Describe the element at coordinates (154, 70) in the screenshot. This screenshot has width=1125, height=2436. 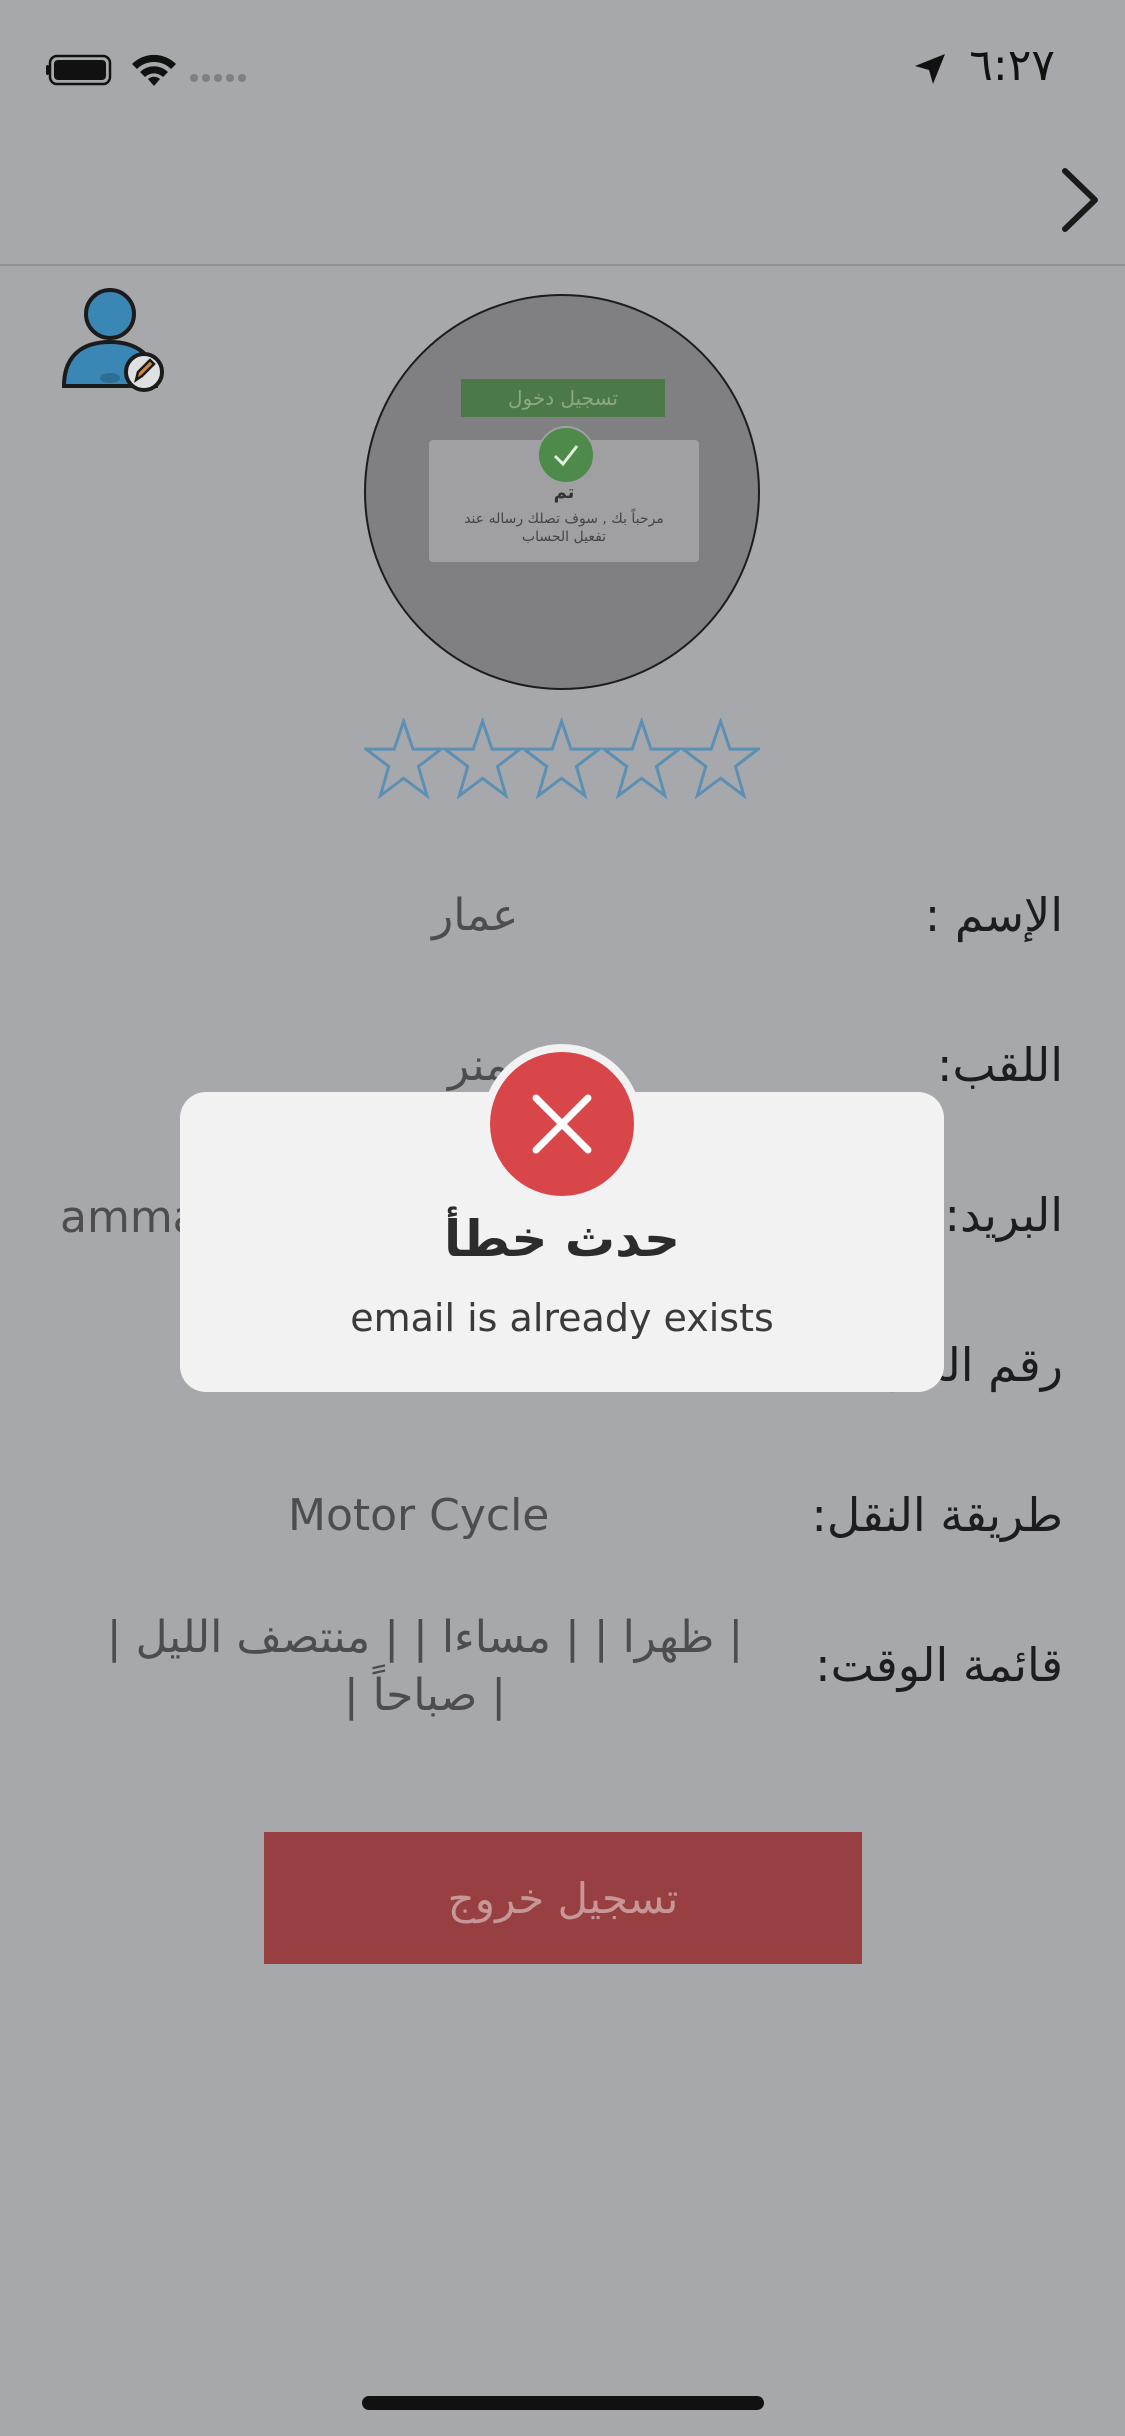
I see `wifi-icon` at that location.